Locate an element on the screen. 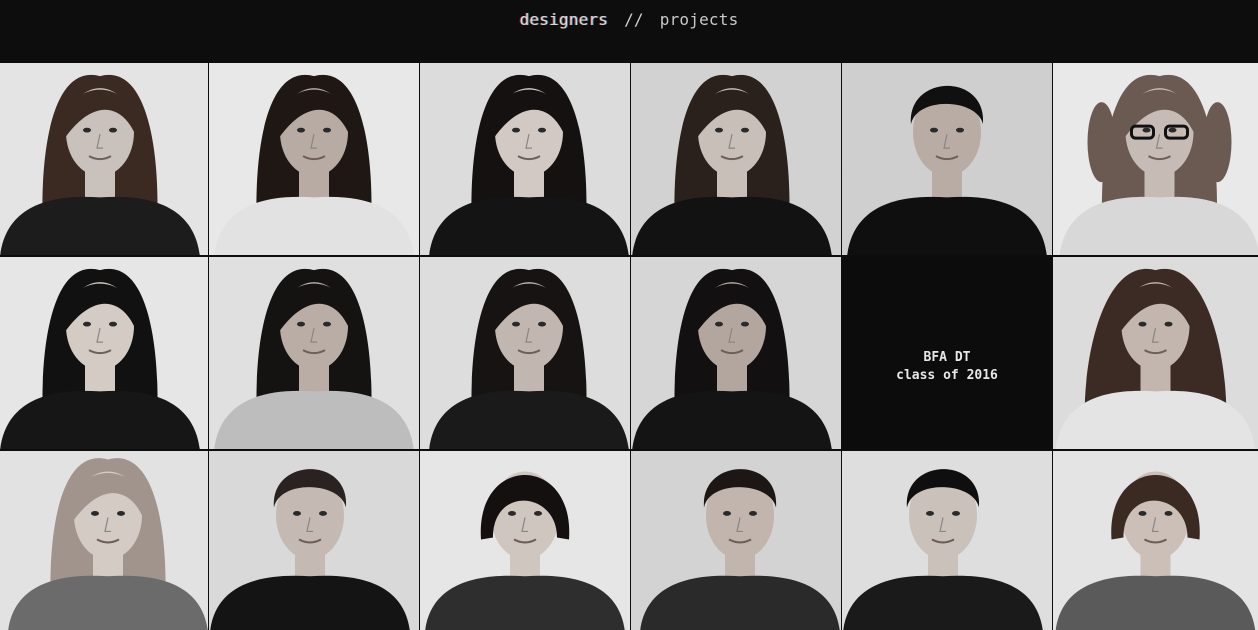  top-navigation-bar: designers // projects is located at coordinates (629, 31).